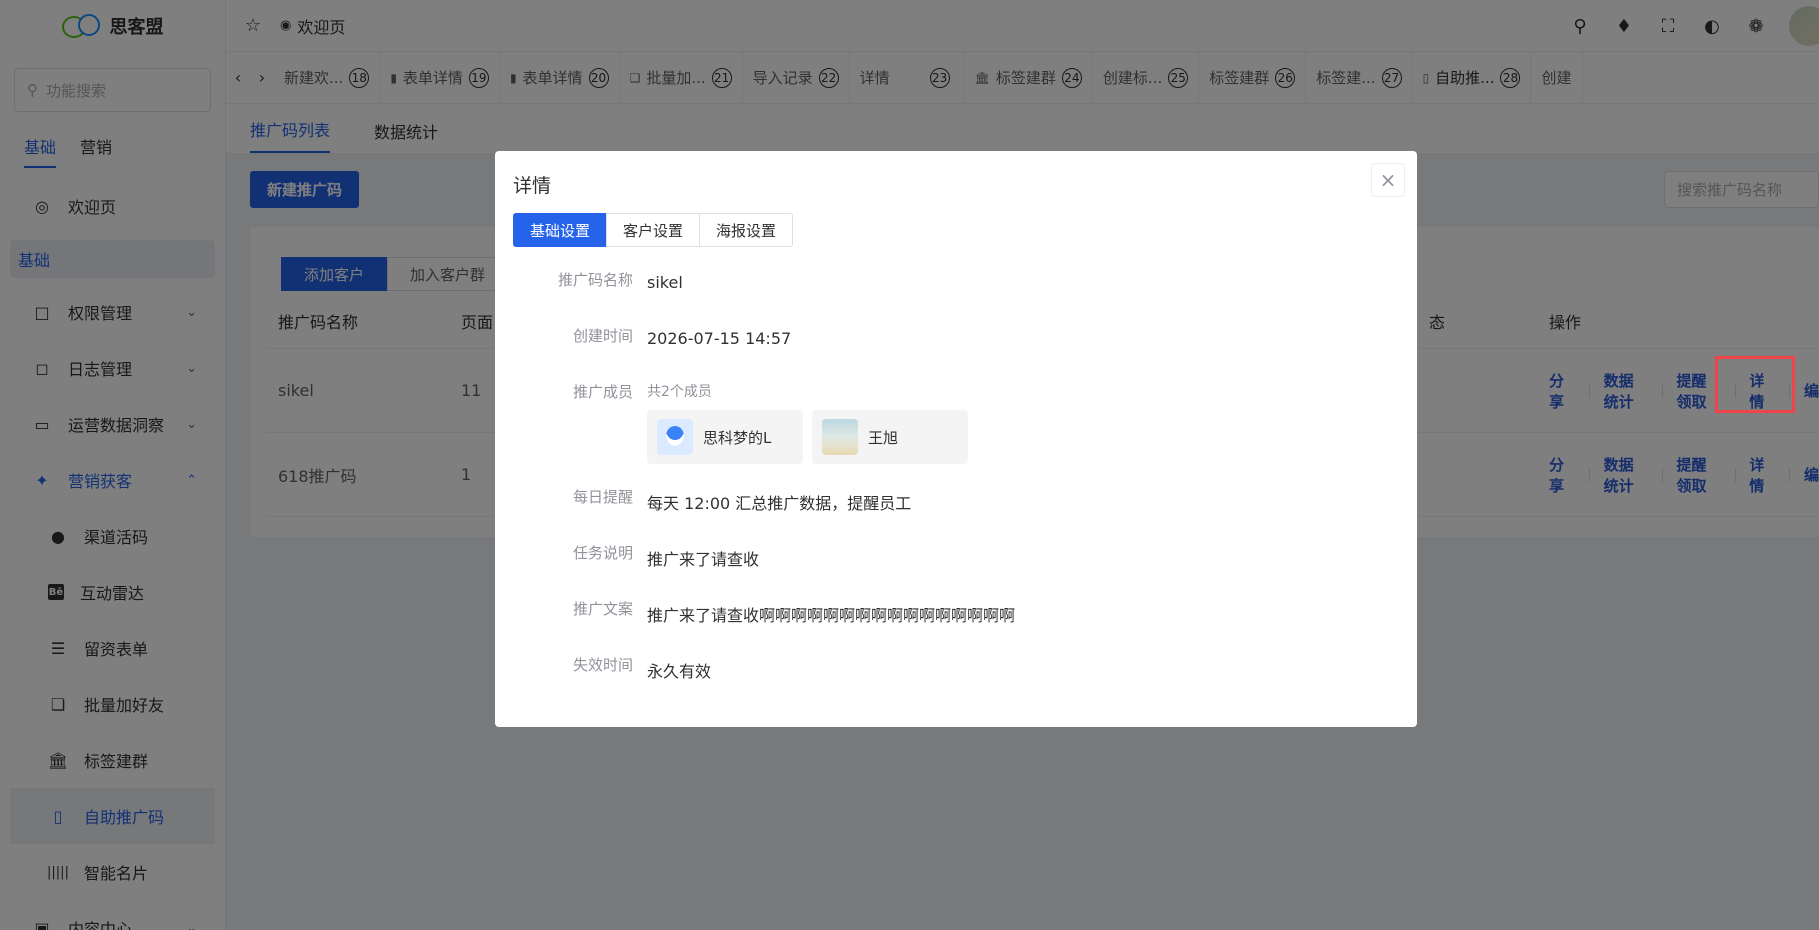  What do you see at coordinates (883, 437) in the screenshot?
I see `member-name: 王旭` at bounding box center [883, 437].